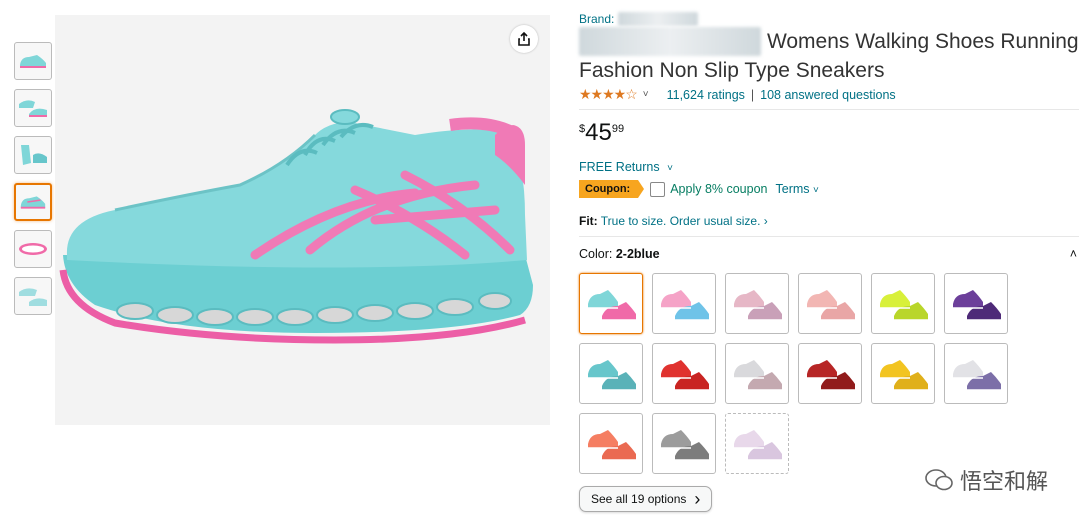  What do you see at coordinates (33, 202) in the screenshot?
I see `thumbnail-4-selected` at bounding box center [33, 202].